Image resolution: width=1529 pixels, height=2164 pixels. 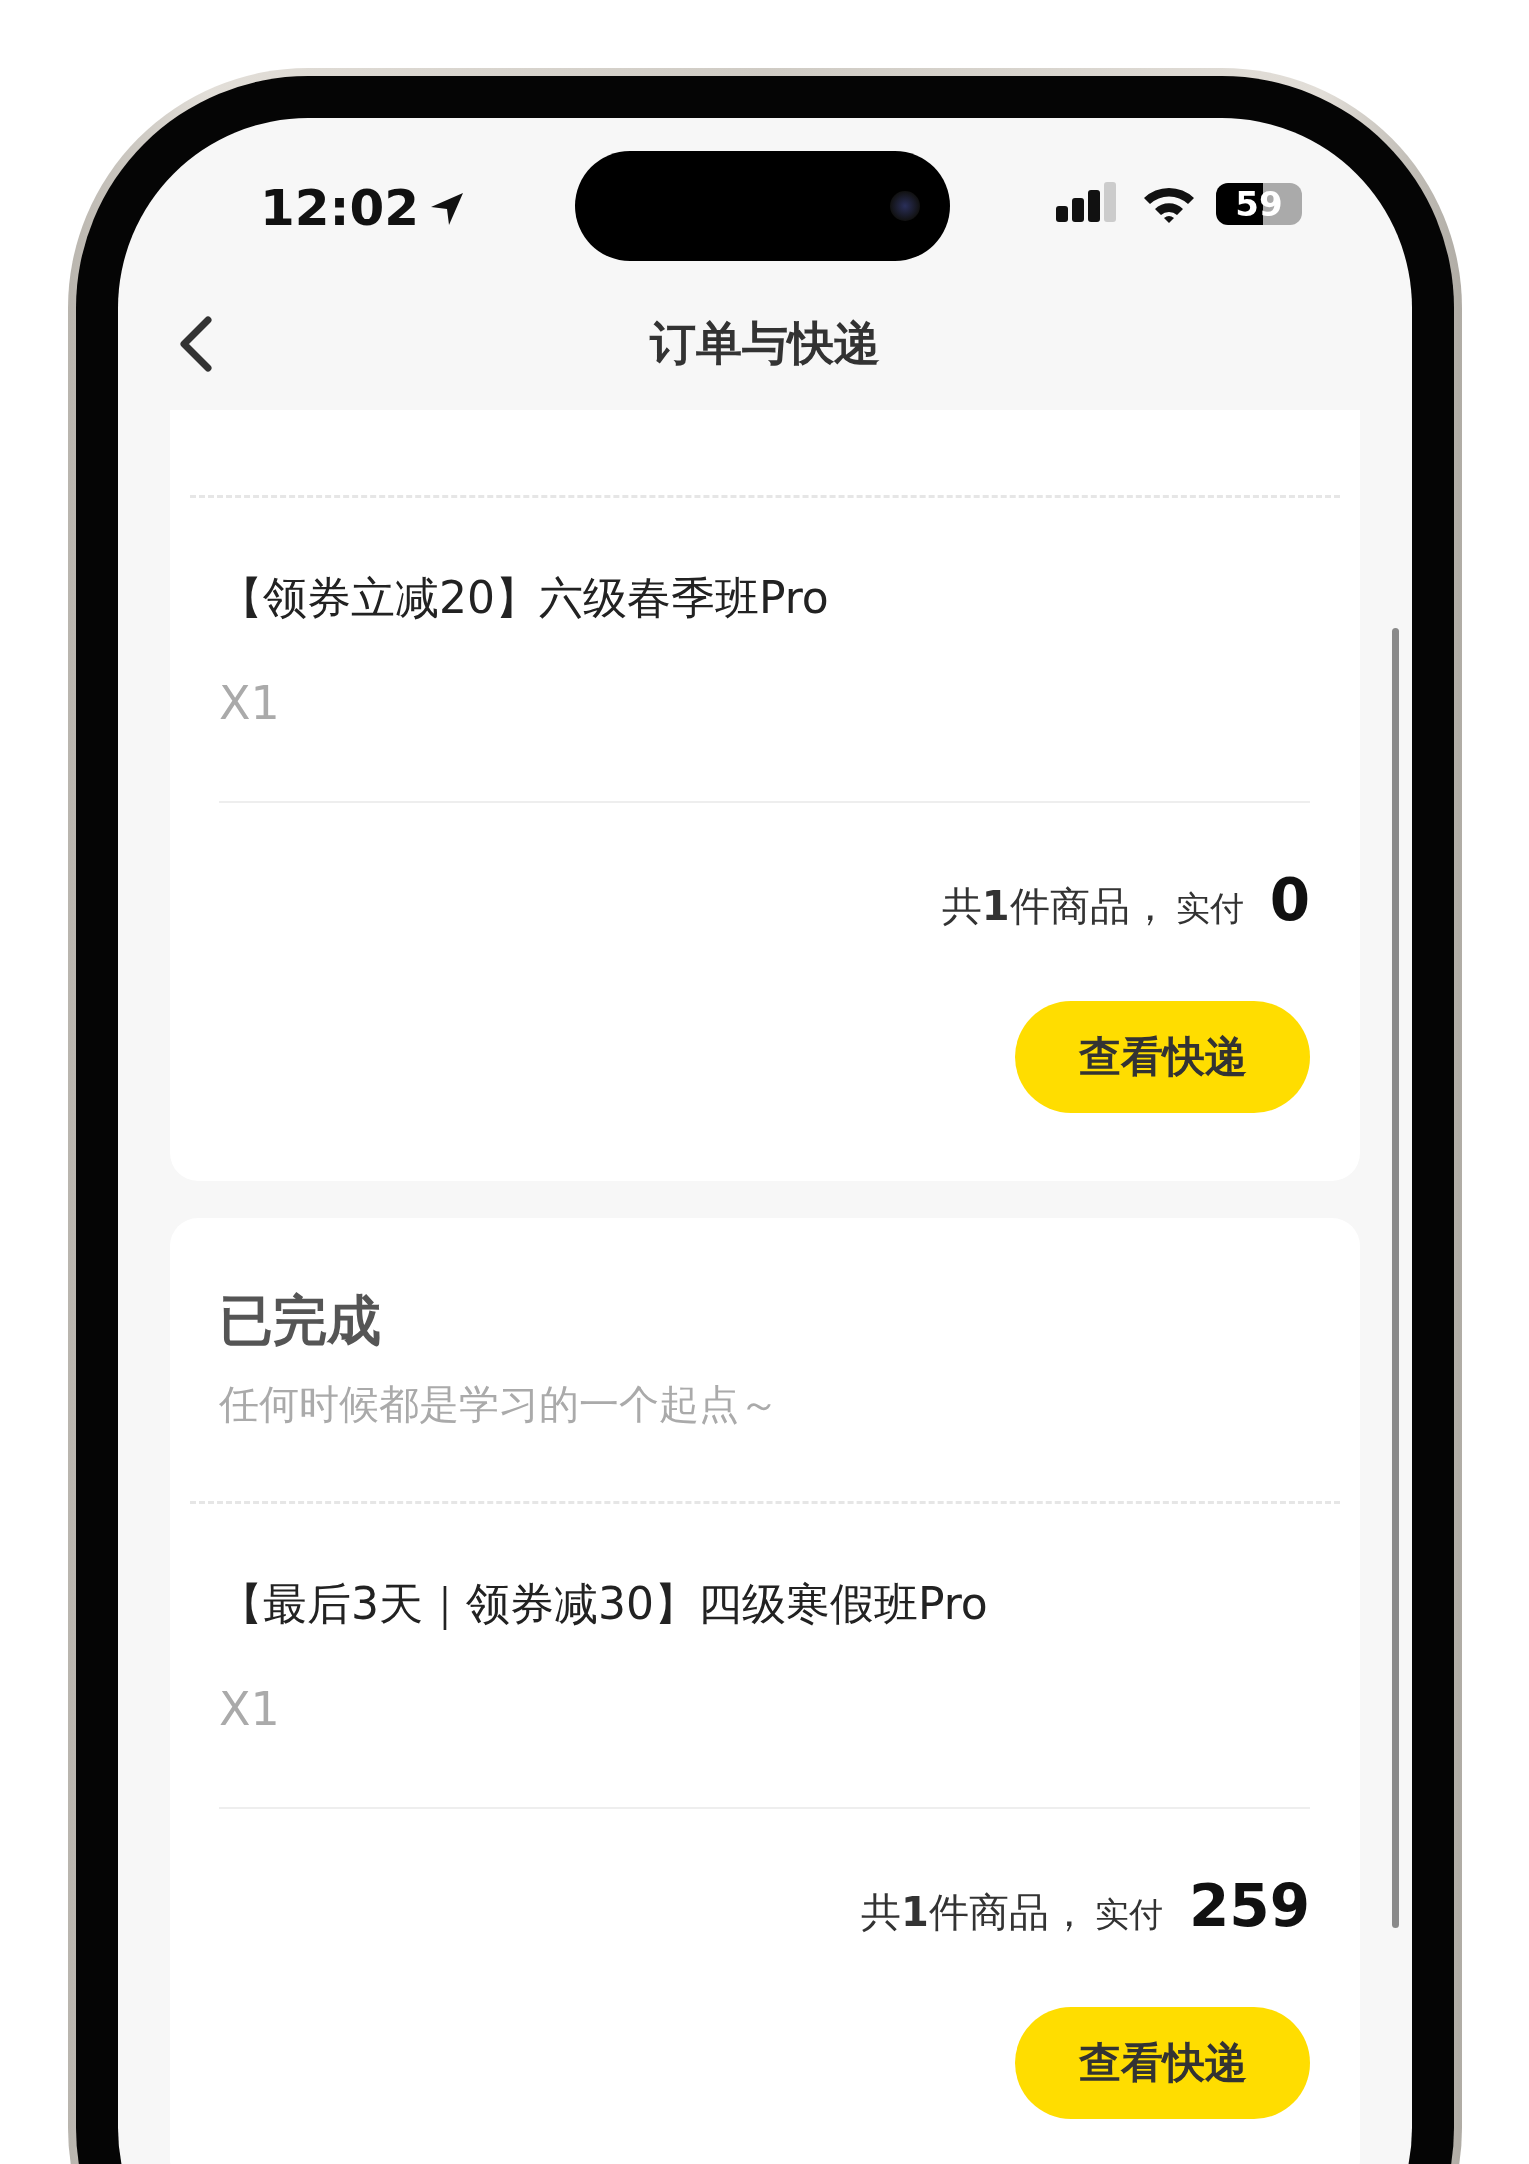 I want to click on product-title: 【最后3天｜领券减30】四级寒假班Pro, so click(x=604, y=1604).